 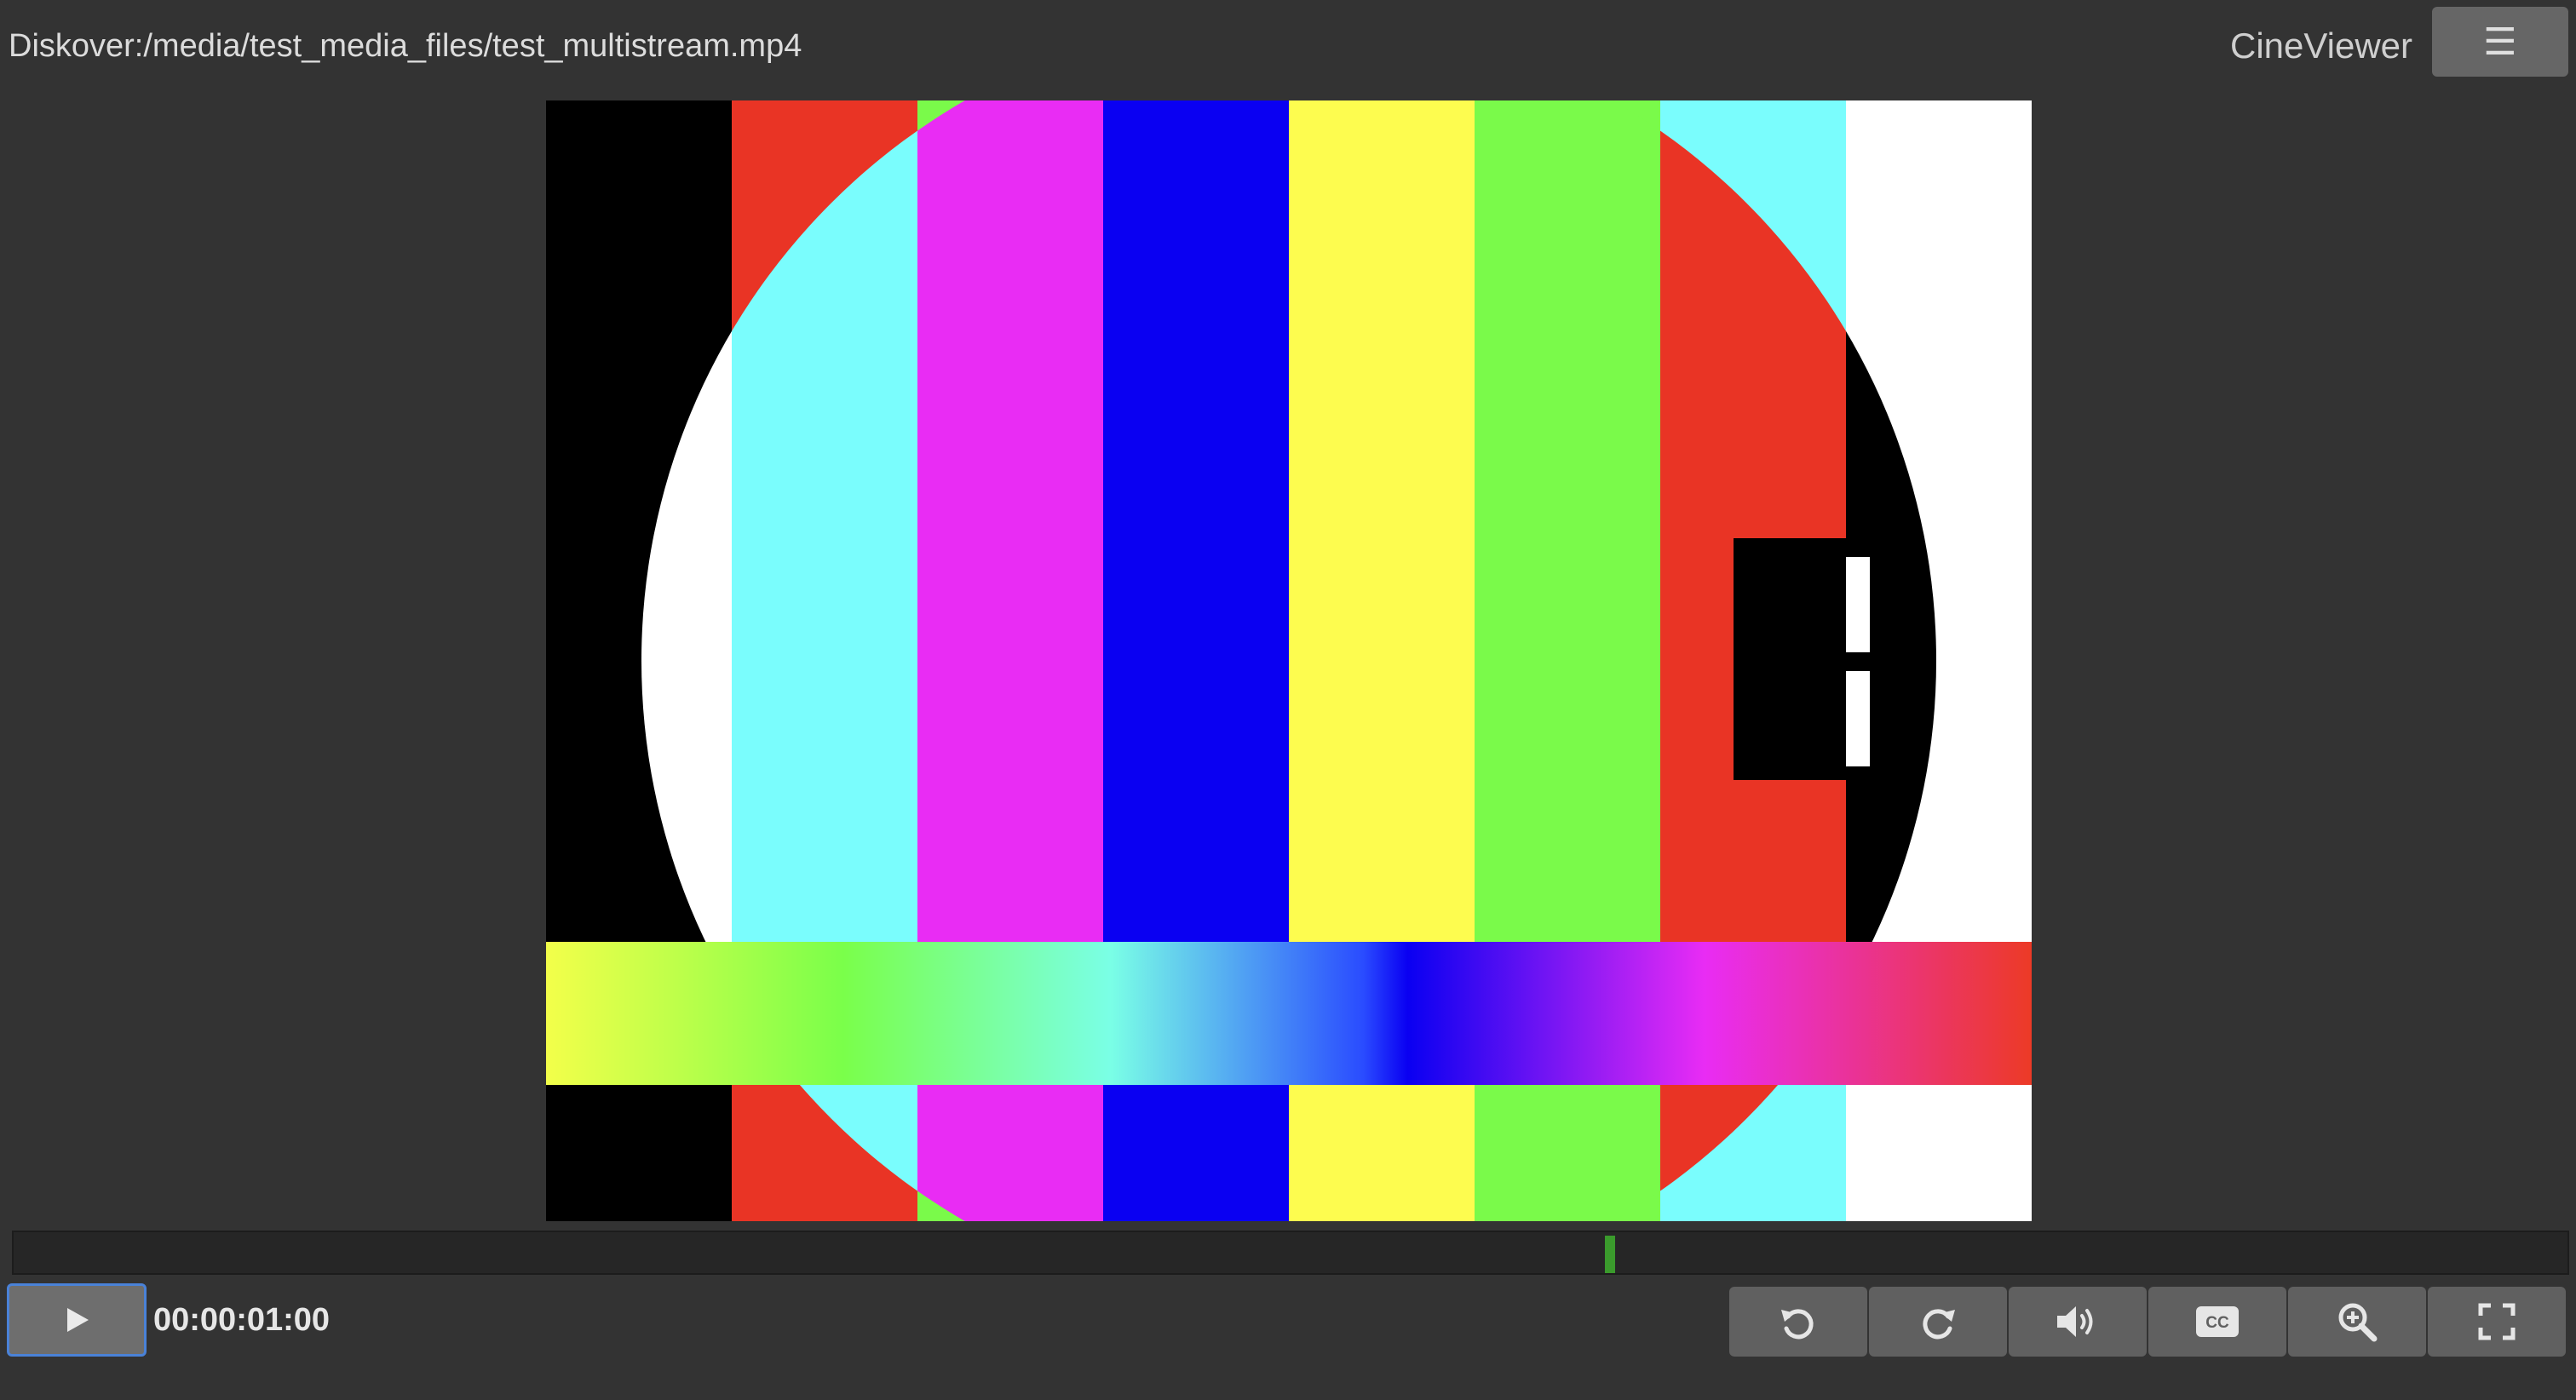 I want to click on forward-button, so click(x=1938, y=1322).